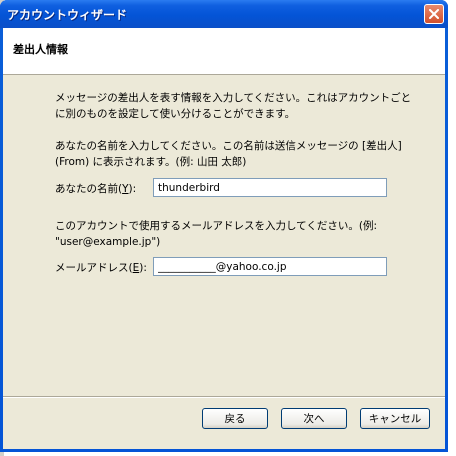 The height and width of the screenshot is (456, 456). I want to click on email-label: メールアドレス(E):, so click(101, 268).